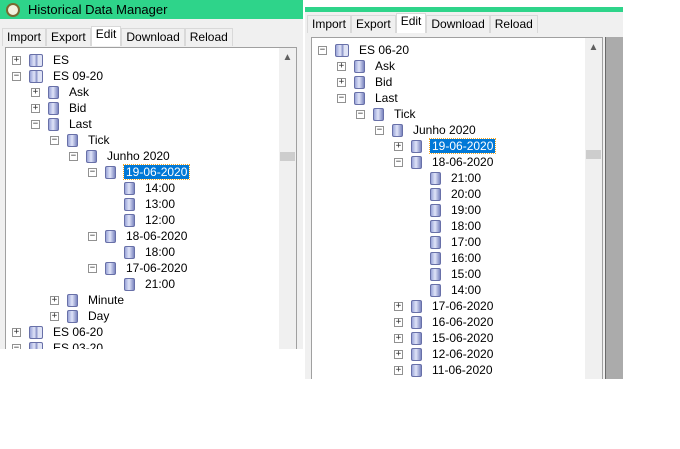 The height and width of the screenshot is (449, 680). Describe the element at coordinates (444, 306) in the screenshot. I see `tree-node: +17-06-2020` at that location.